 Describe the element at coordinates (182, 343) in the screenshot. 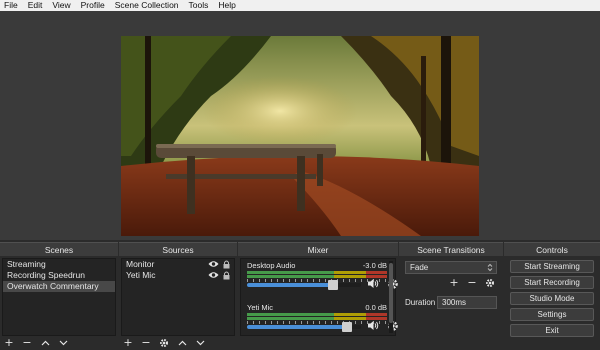

I see `move-source-up-chevron-up-icon` at that location.